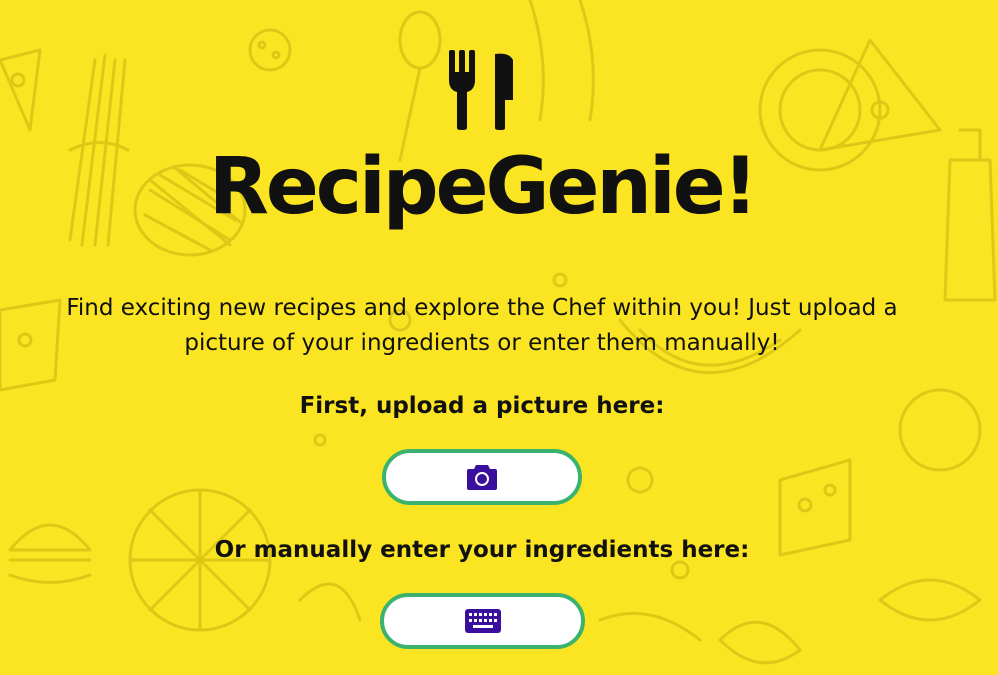  Describe the element at coordinates (481, 90) in the screenshot. I see `fork-and-knife-icon` at that location.